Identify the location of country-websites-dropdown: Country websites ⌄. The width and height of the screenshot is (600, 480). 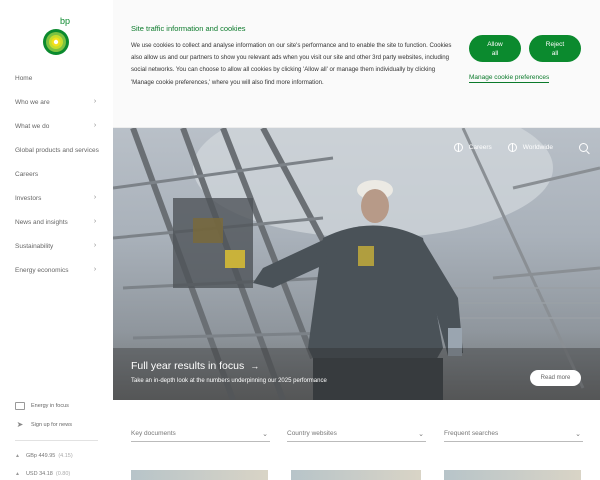
(356, 434).